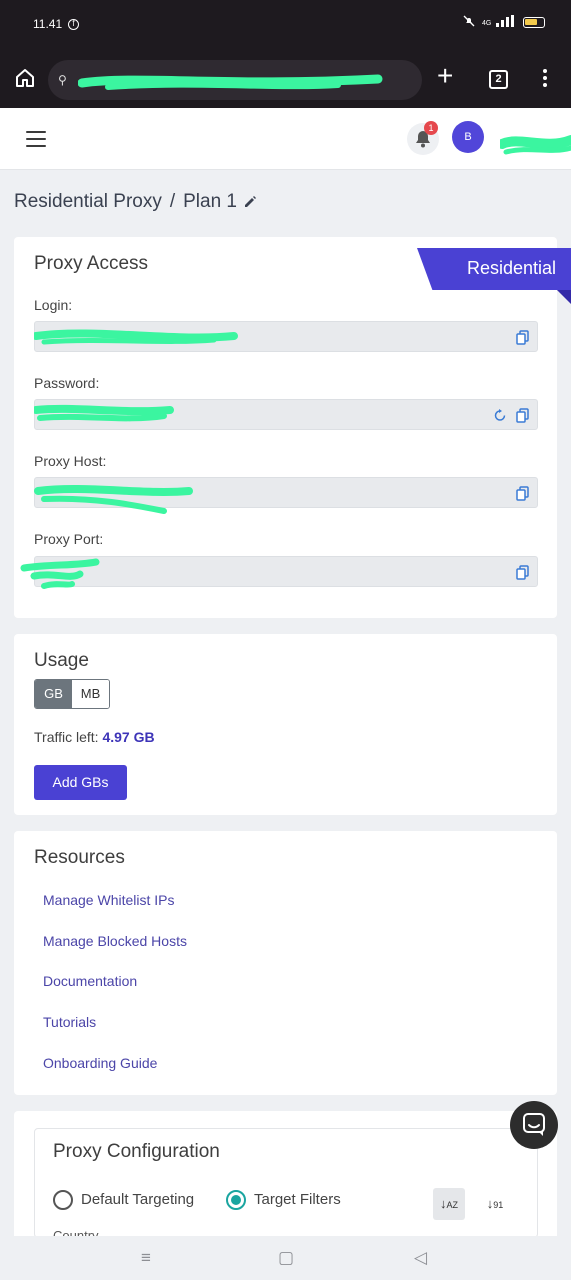 The width and height of the screenshot is (571, 1280). What do you see at coordinates (297, 1199) in the screenshot?
I see `target-filters-label: Target Filters` at bounding box center [297, 1199].